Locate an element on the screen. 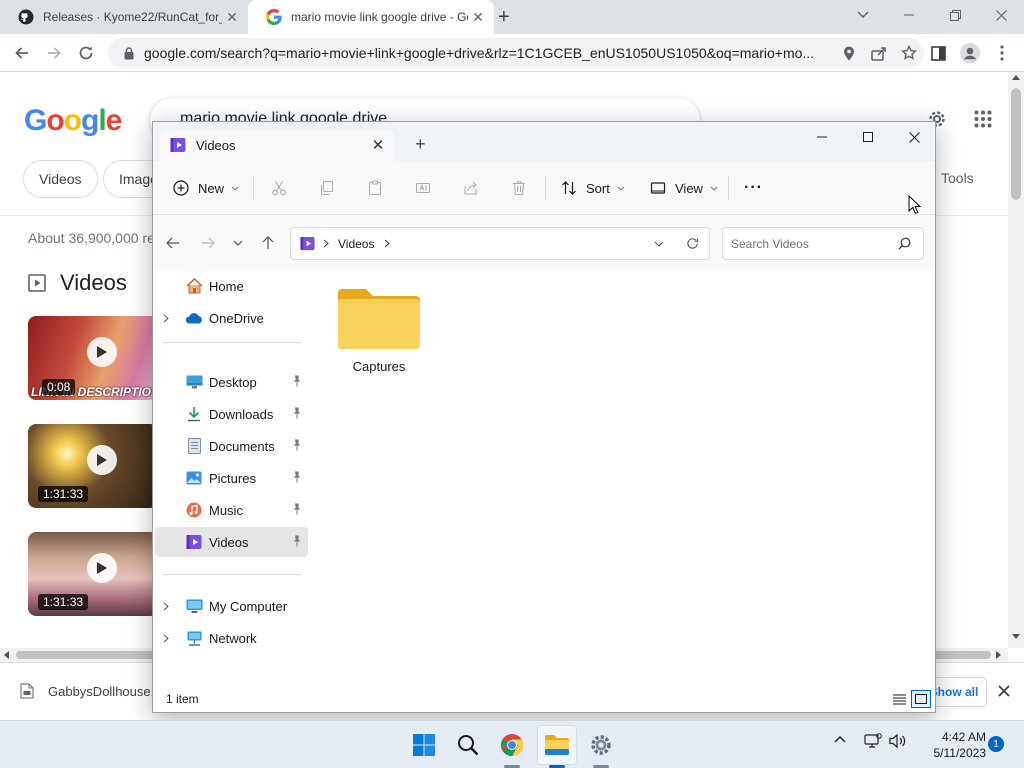  cut-button is located at coordinates (279, 188).